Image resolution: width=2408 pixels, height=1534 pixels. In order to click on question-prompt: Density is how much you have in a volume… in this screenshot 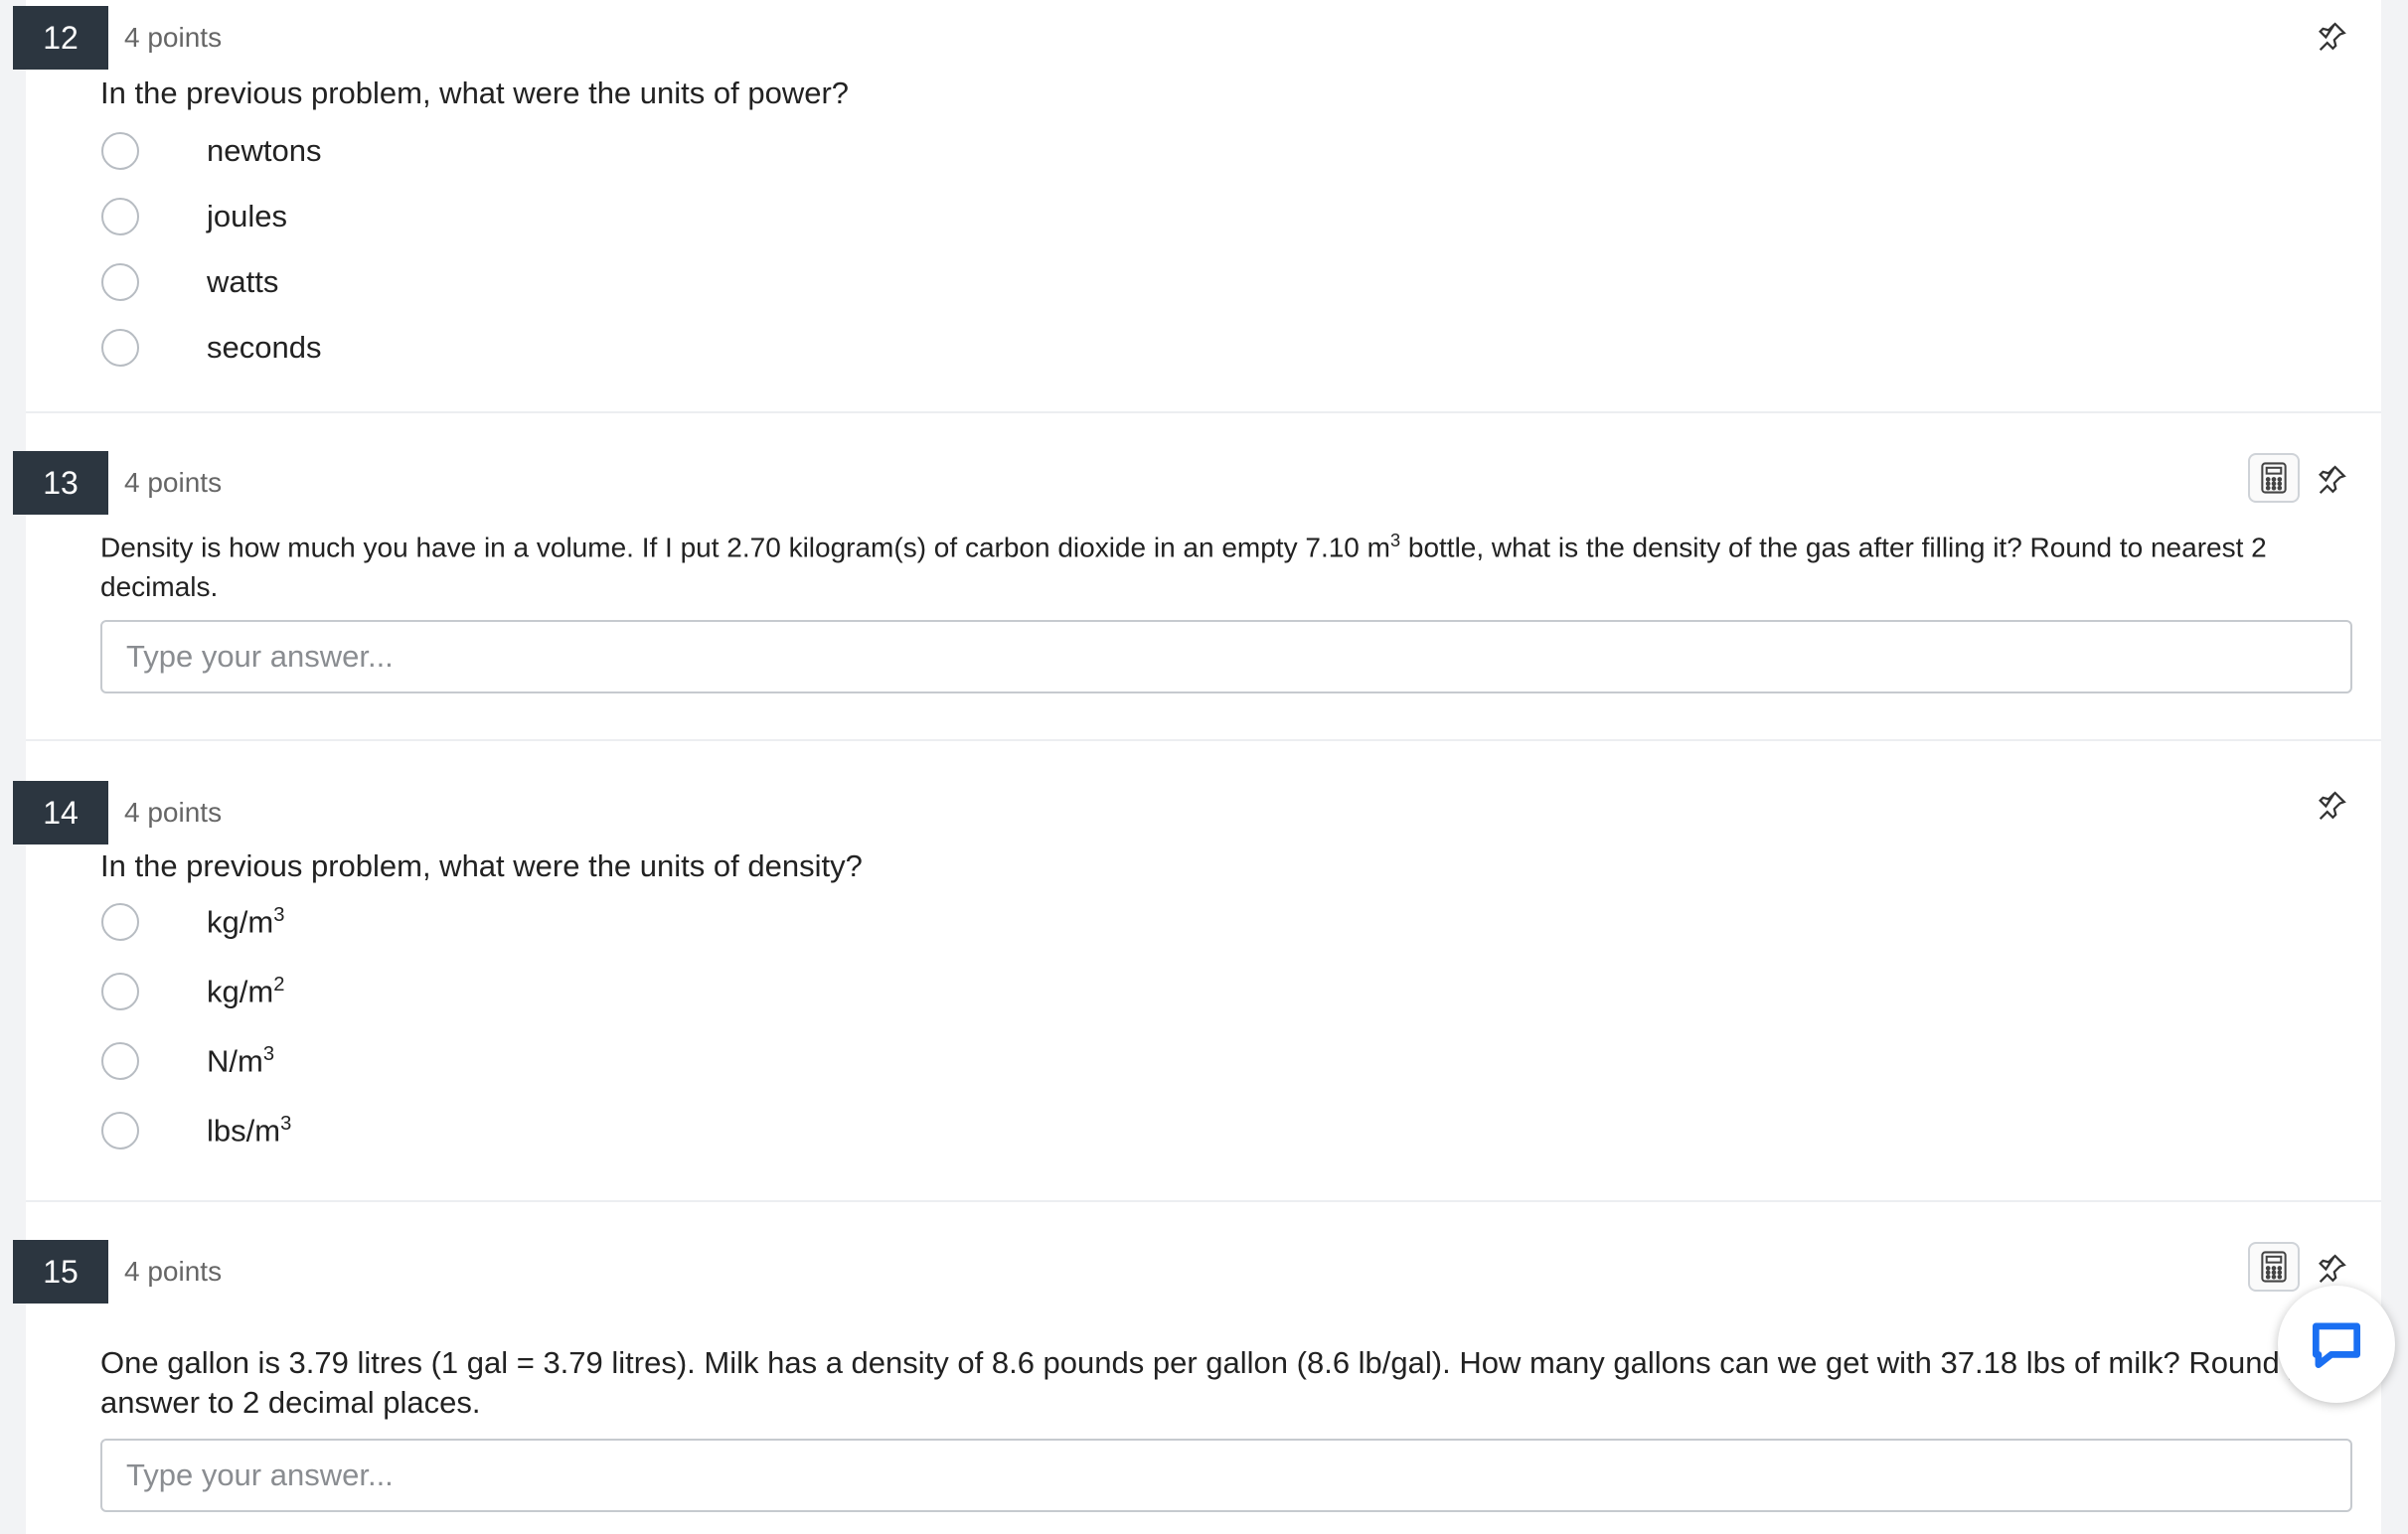, I will do `click(1243, 564)`.